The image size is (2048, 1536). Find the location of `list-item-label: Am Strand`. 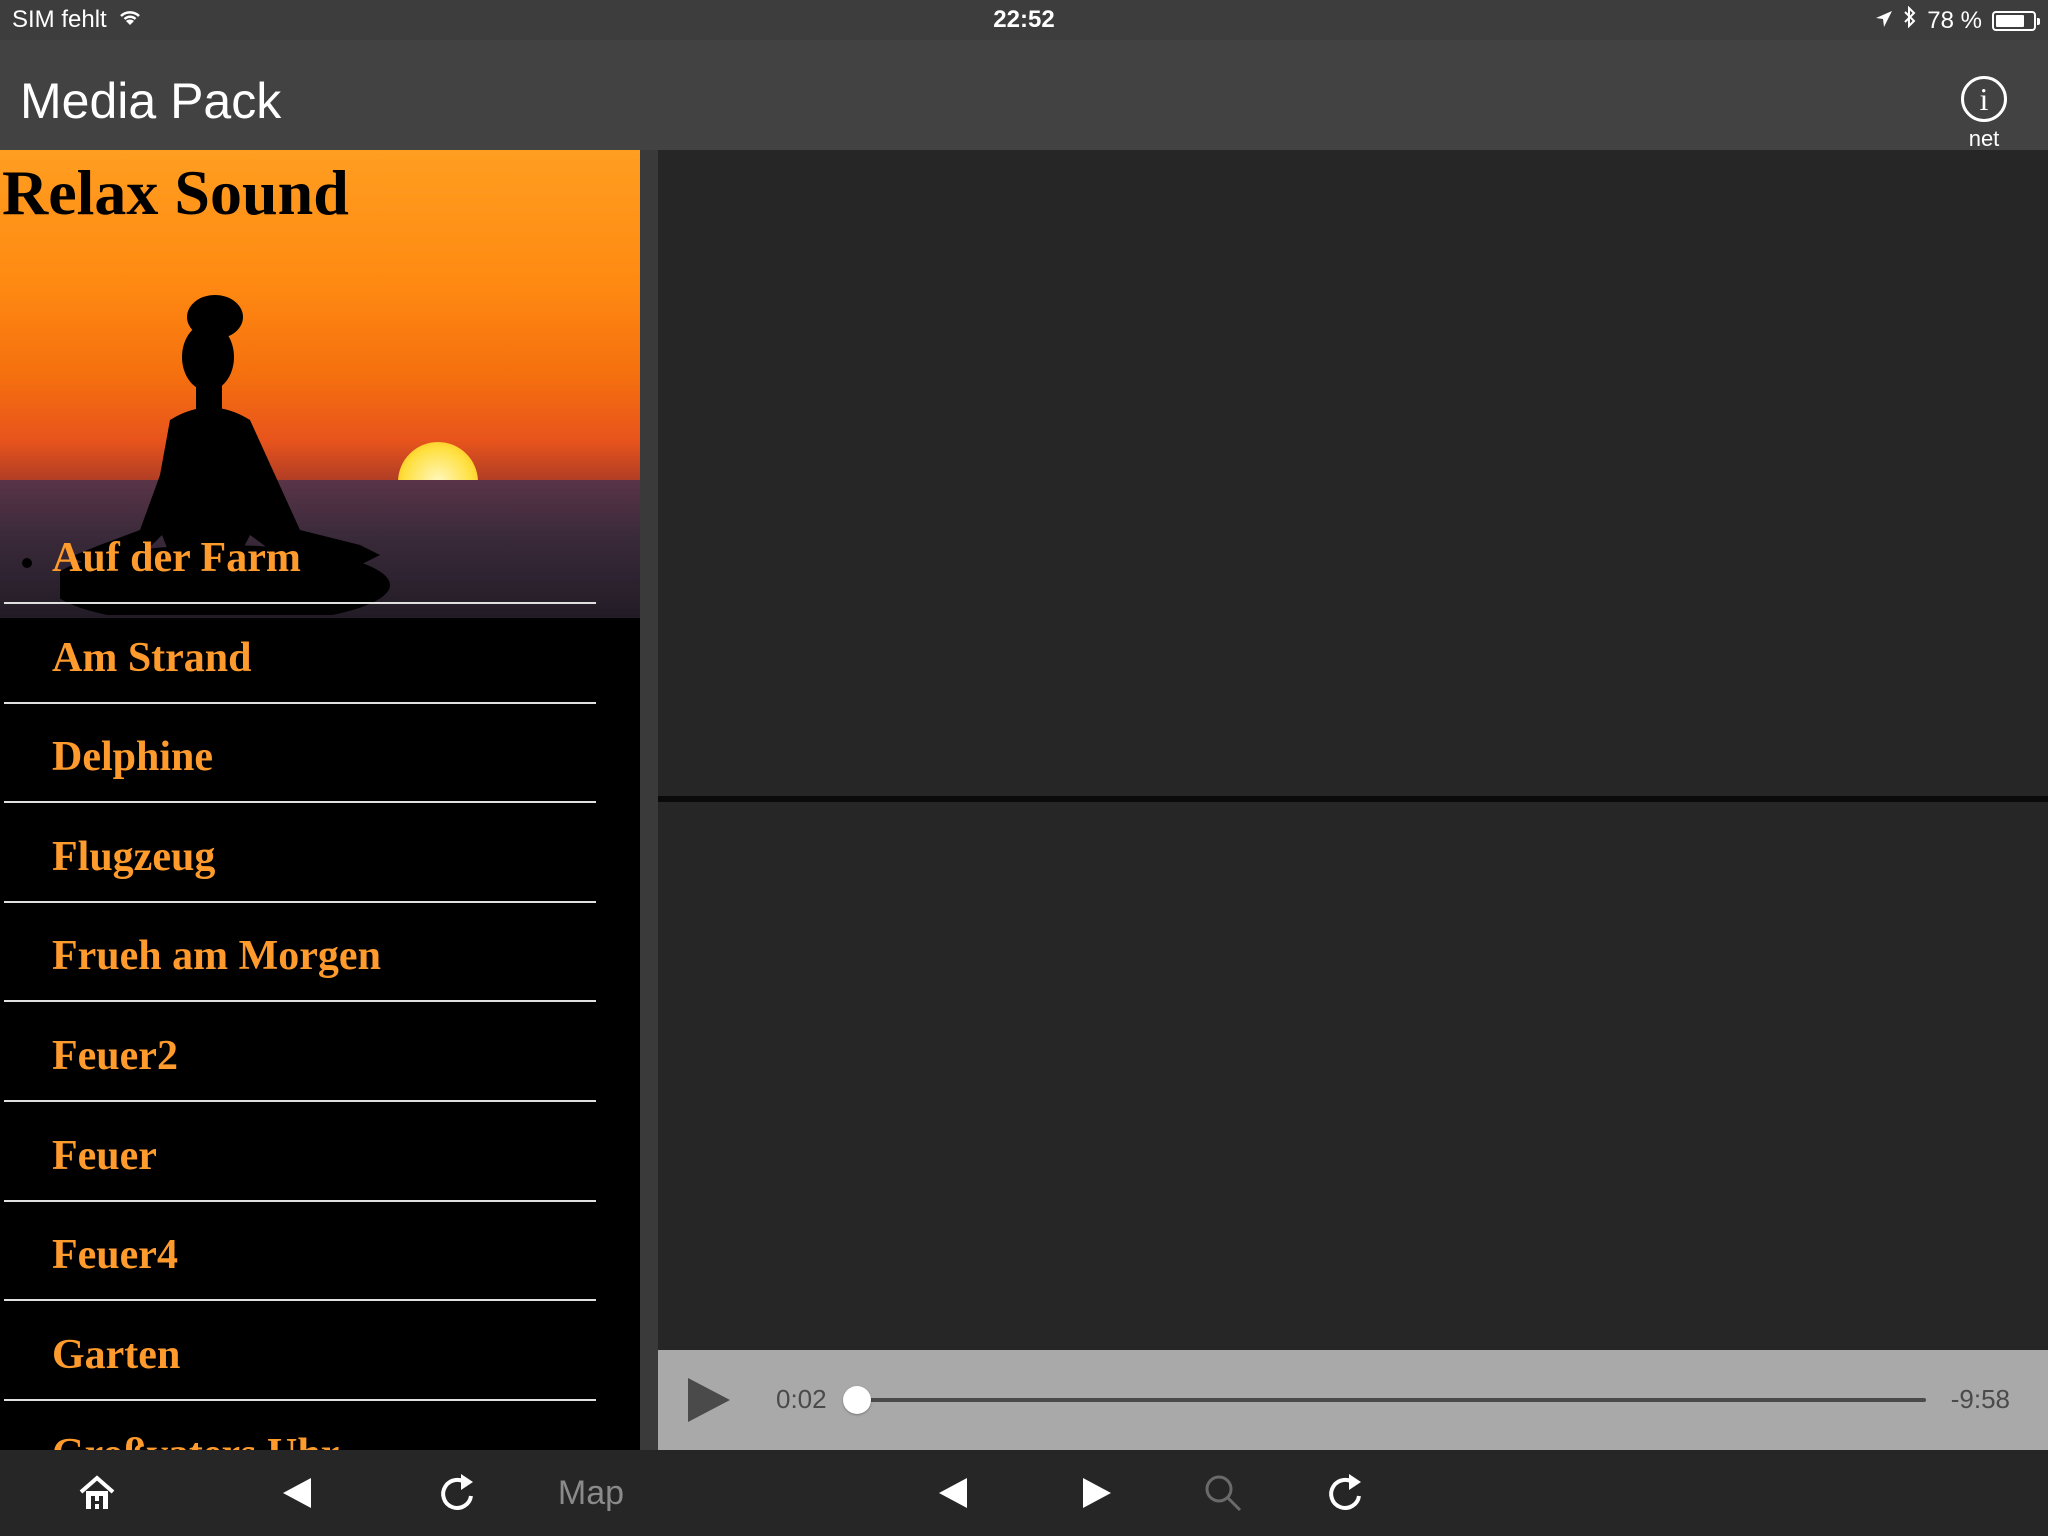

list-item-label: Am Strand is located at coordinates (152, 657).